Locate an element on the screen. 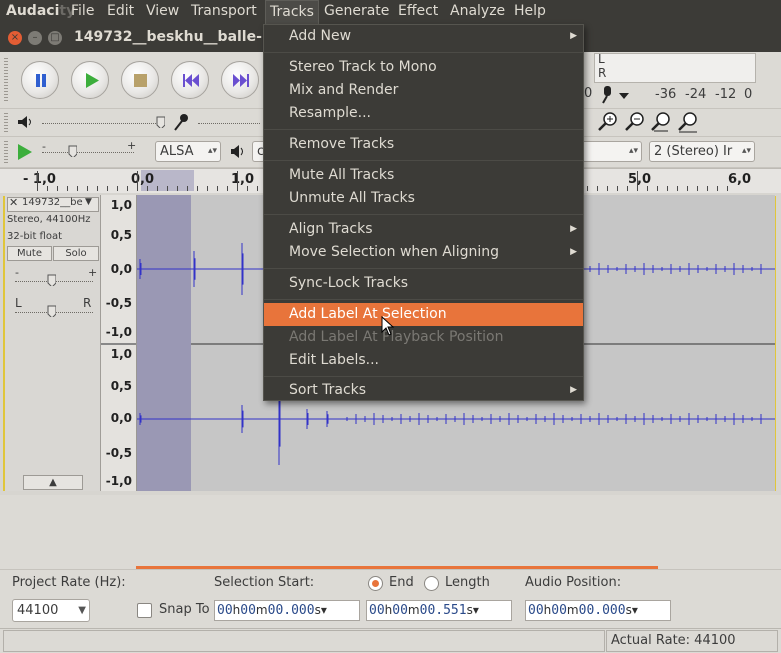 The width and height of the screenshot is (781, 653). pan-slider-thumb is located at coordinates (51, 311).